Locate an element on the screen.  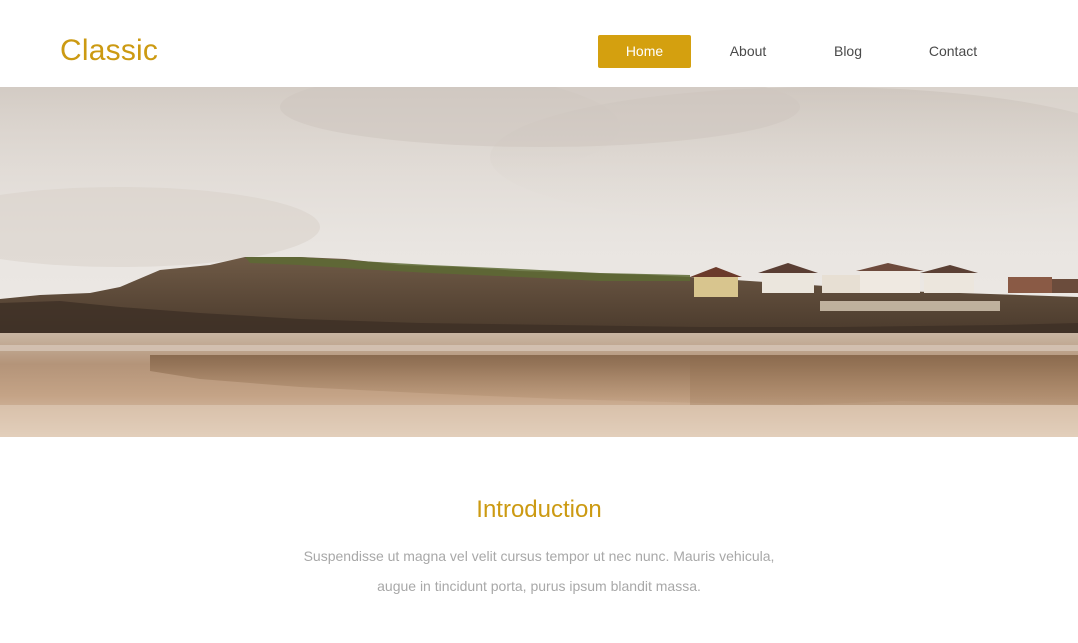
site-logo: Classic is located at coordinates (109, 51).